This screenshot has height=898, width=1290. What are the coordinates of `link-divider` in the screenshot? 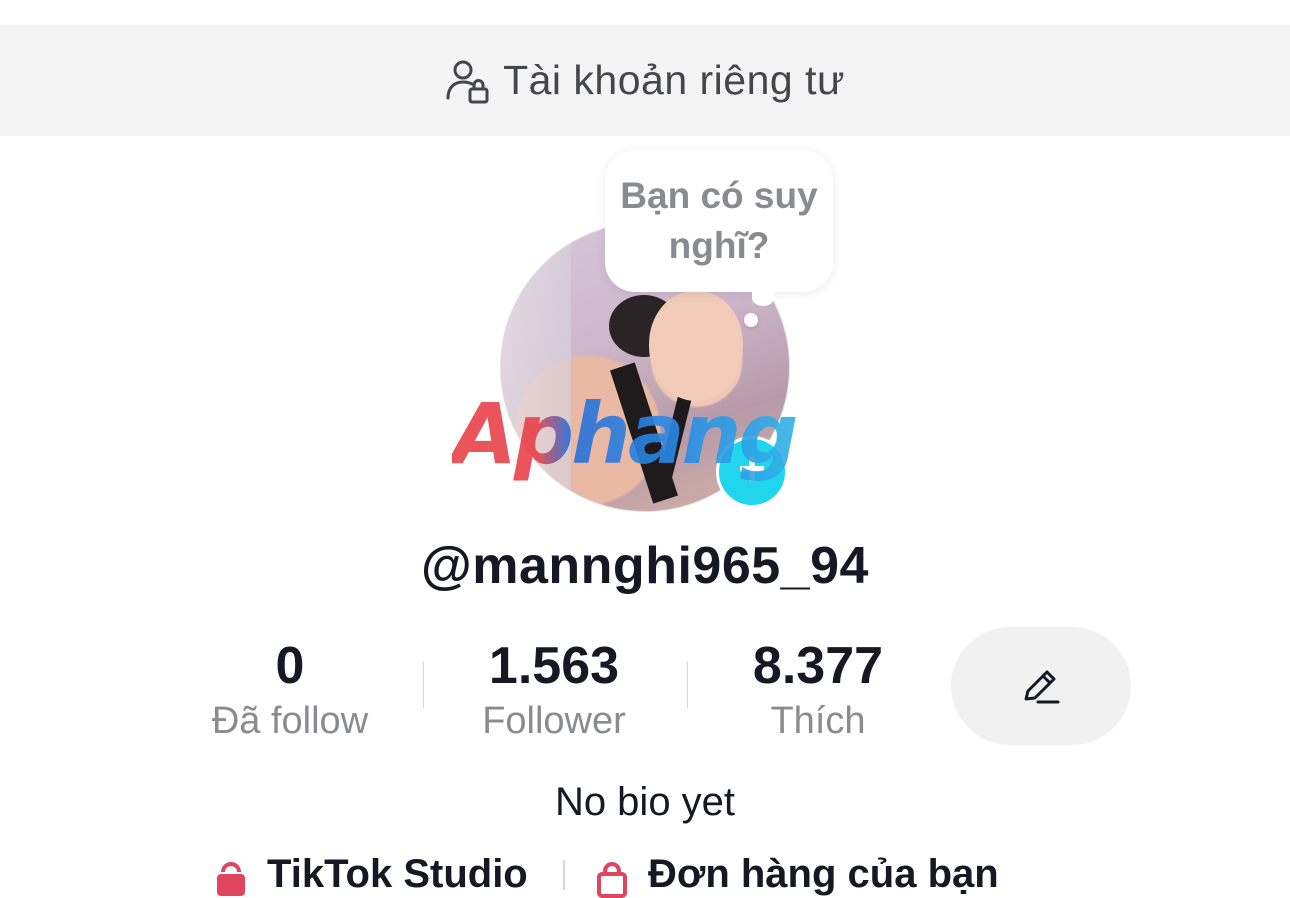 It's located at (564, 875).